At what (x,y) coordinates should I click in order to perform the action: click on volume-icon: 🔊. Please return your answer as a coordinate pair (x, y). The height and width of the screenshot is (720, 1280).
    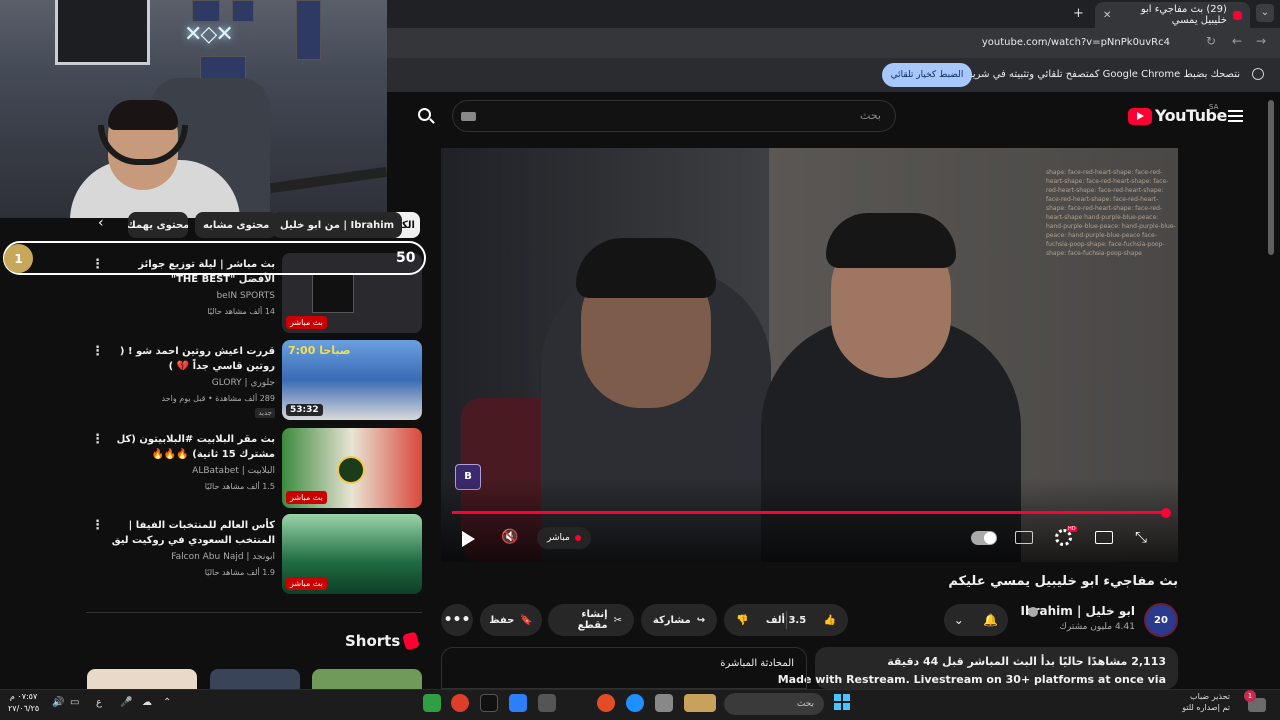
    Looking at the image, I should click on (58, 702).